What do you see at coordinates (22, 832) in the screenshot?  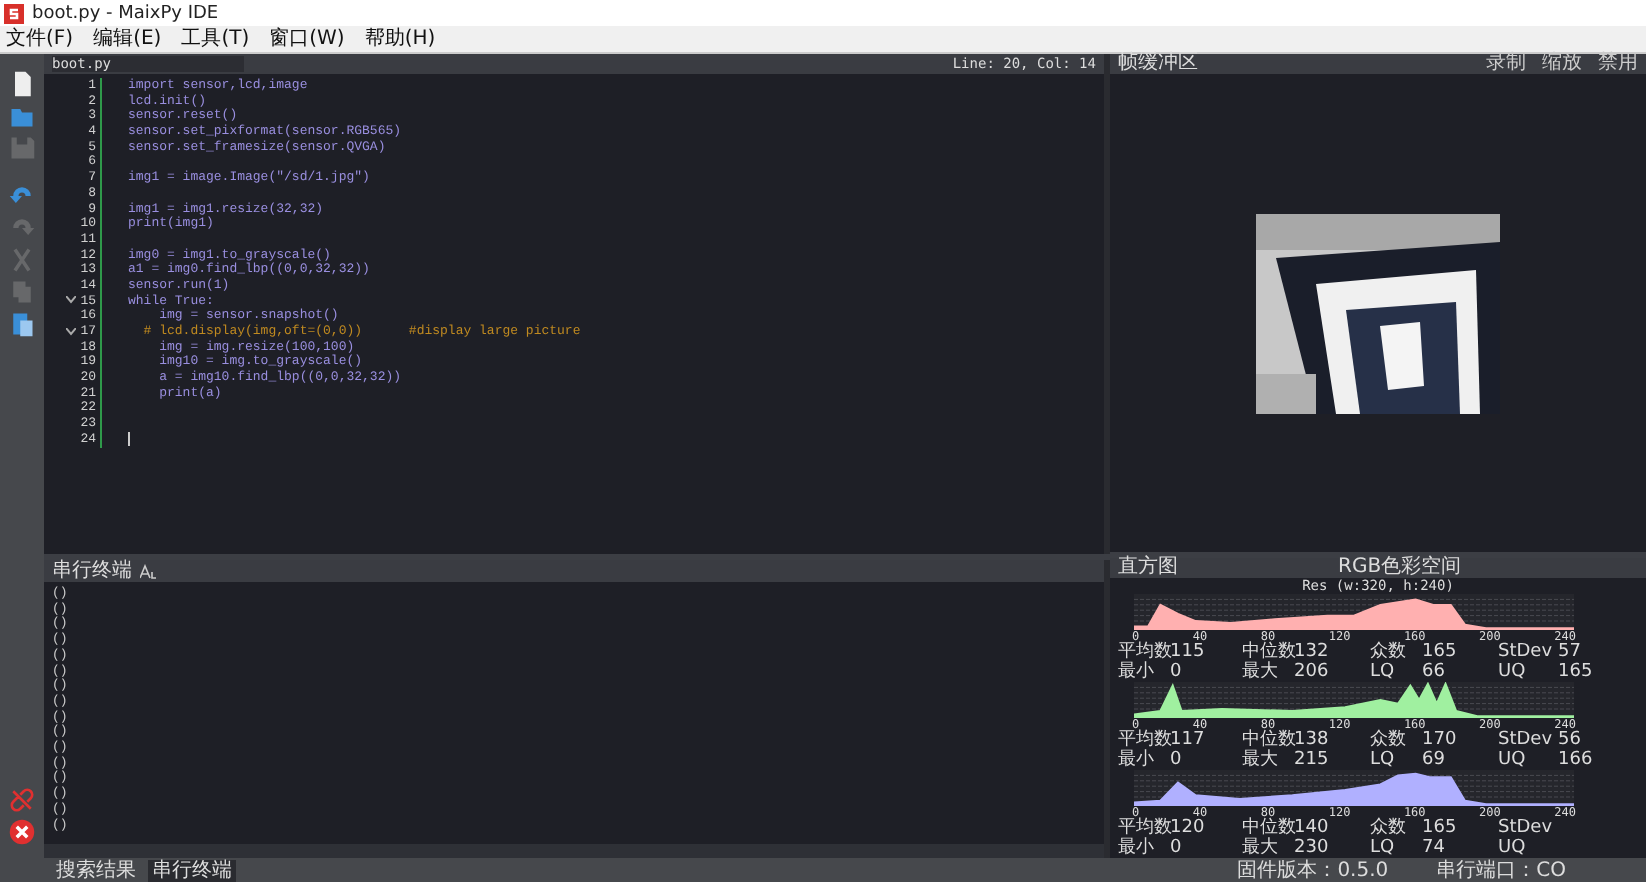 I see `stop-icon` at bounding box center [22, 832].